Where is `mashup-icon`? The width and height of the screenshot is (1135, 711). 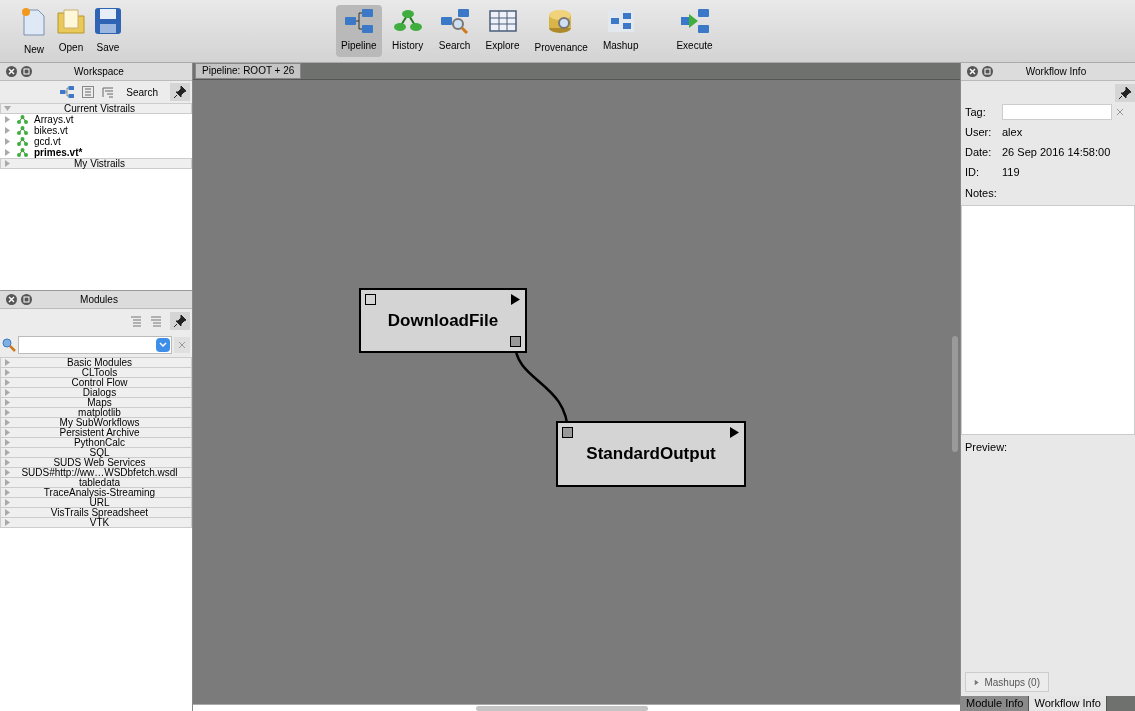 mashup-icon is located at coordinates (620, 21).